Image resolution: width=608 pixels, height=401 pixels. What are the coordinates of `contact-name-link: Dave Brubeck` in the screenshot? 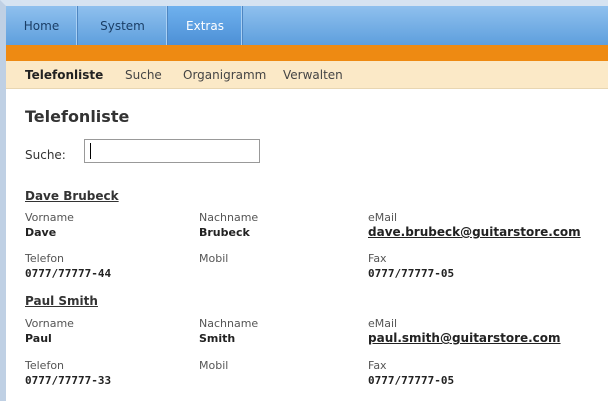 It's located at (72, 196).